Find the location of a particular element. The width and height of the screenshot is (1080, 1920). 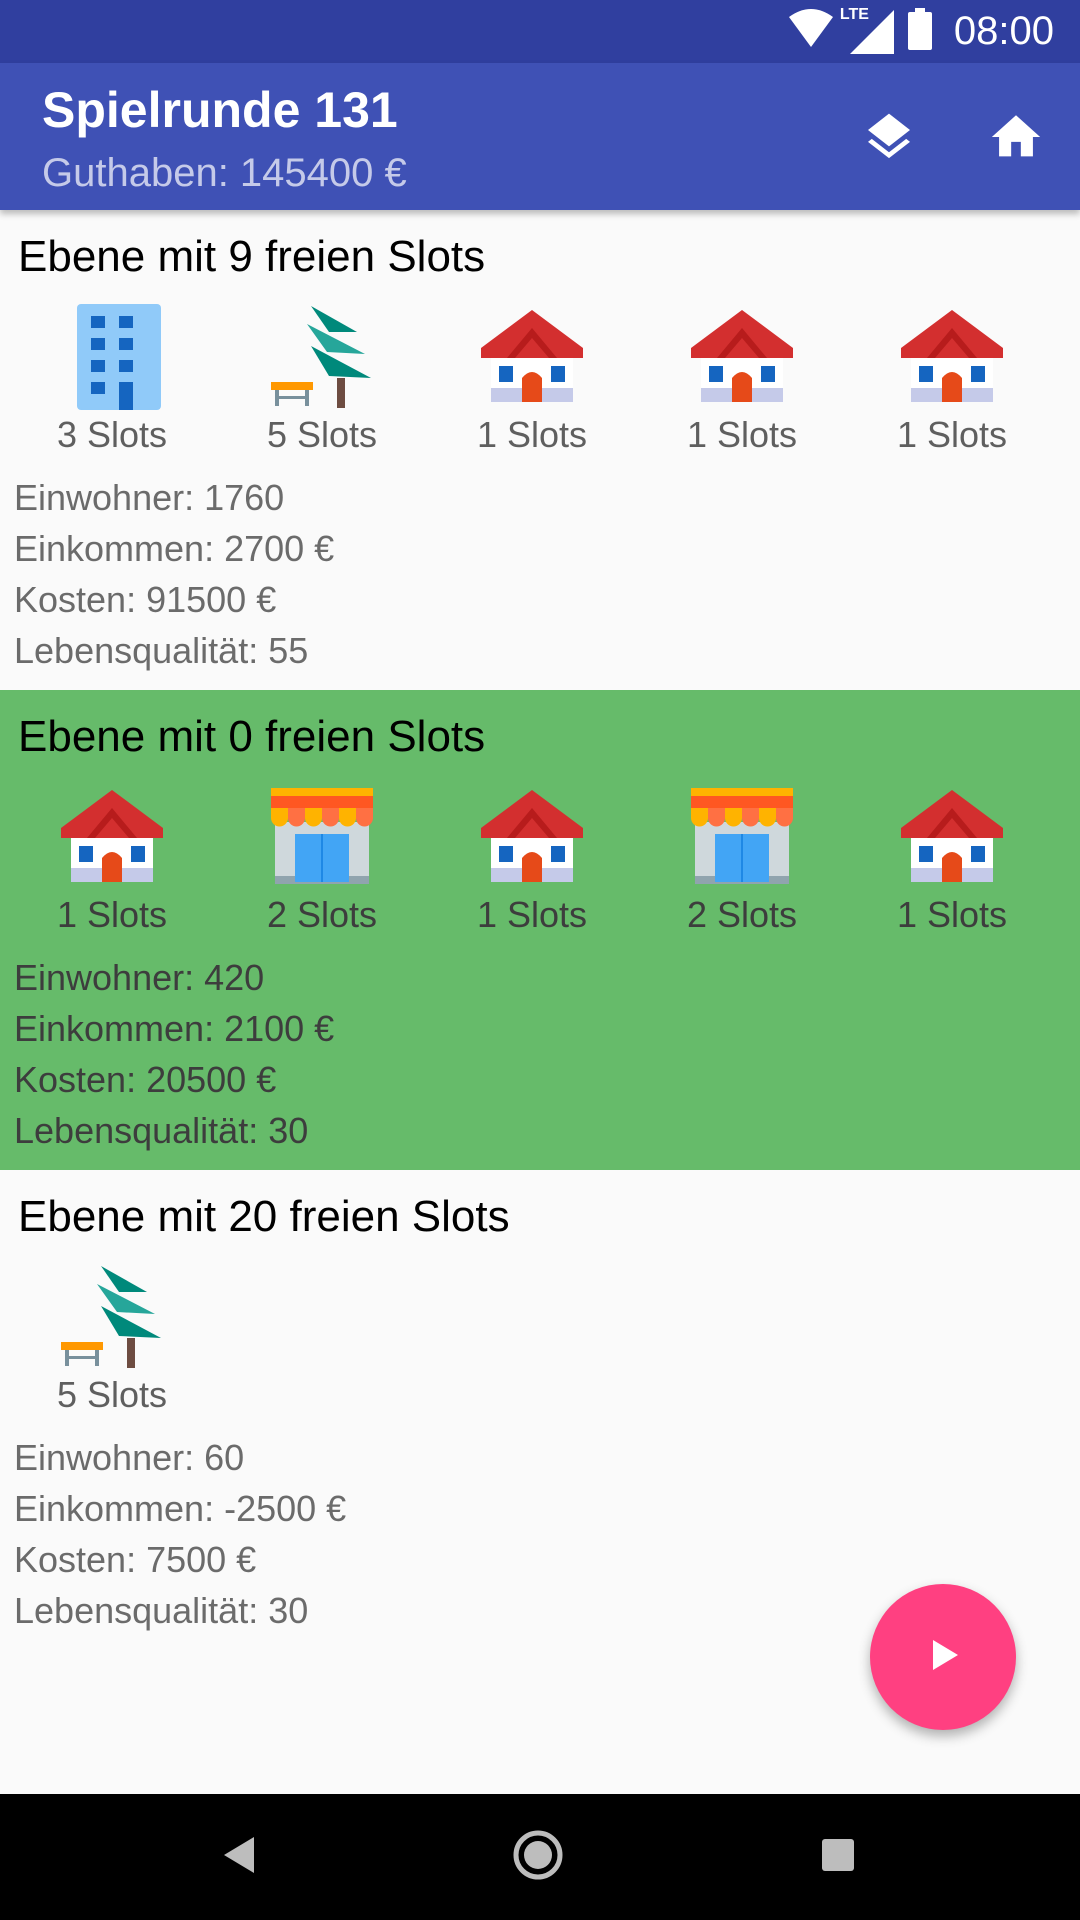

status-bar: LTE 08:00 is located at coordinates (540, 31).